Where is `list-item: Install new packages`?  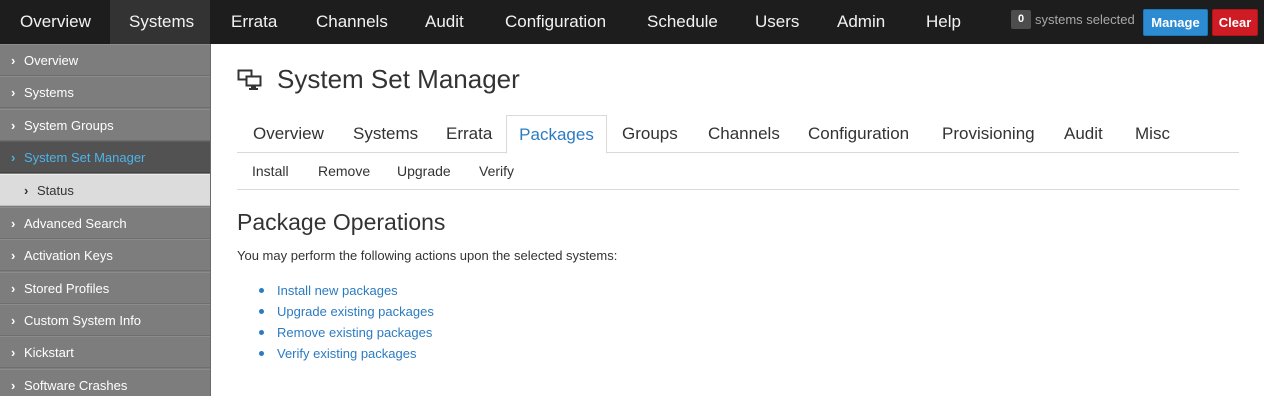 list-item: Install new packages is located at coordinates (346, 290).